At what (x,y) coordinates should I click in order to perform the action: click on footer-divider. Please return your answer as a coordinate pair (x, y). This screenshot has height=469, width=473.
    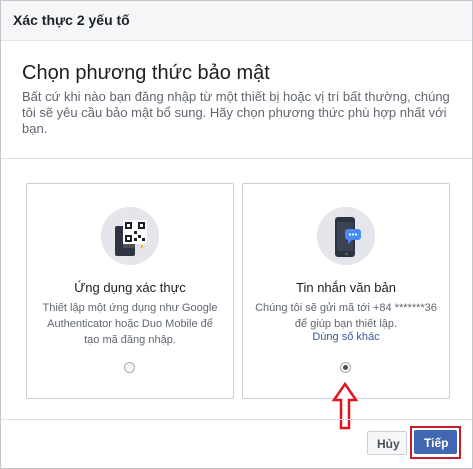
    Looking at the image, I should click on (236, 419).